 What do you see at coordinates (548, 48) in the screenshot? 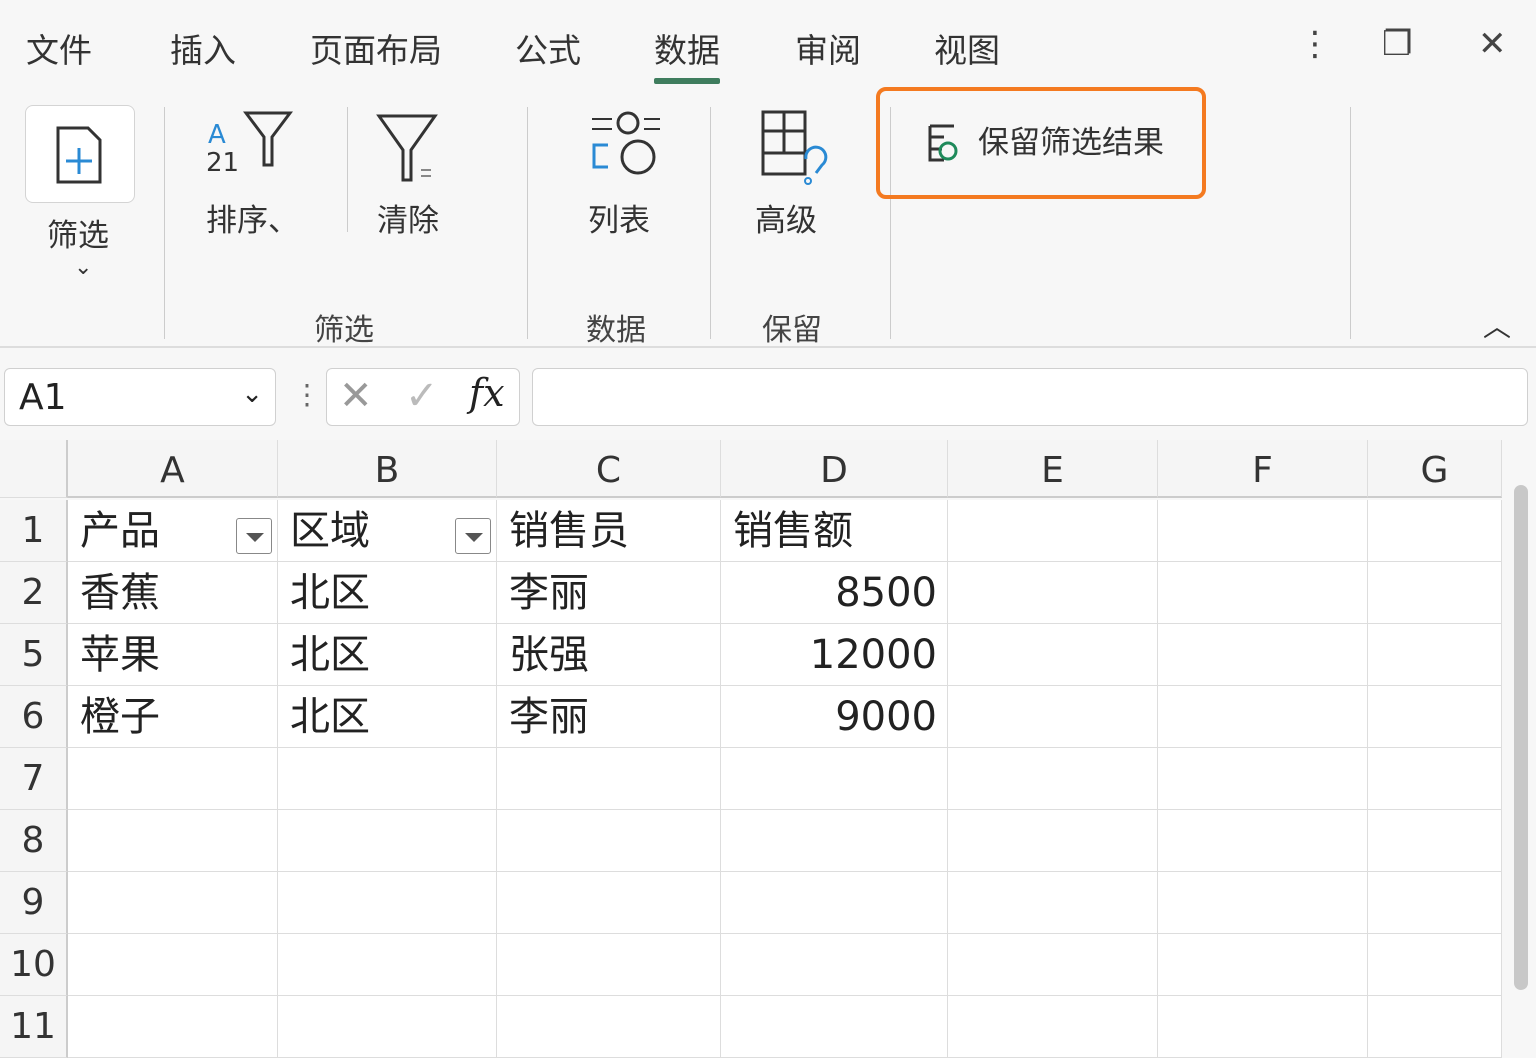
I see `tab-formulas: 公式` at bounding box center [548, 48].